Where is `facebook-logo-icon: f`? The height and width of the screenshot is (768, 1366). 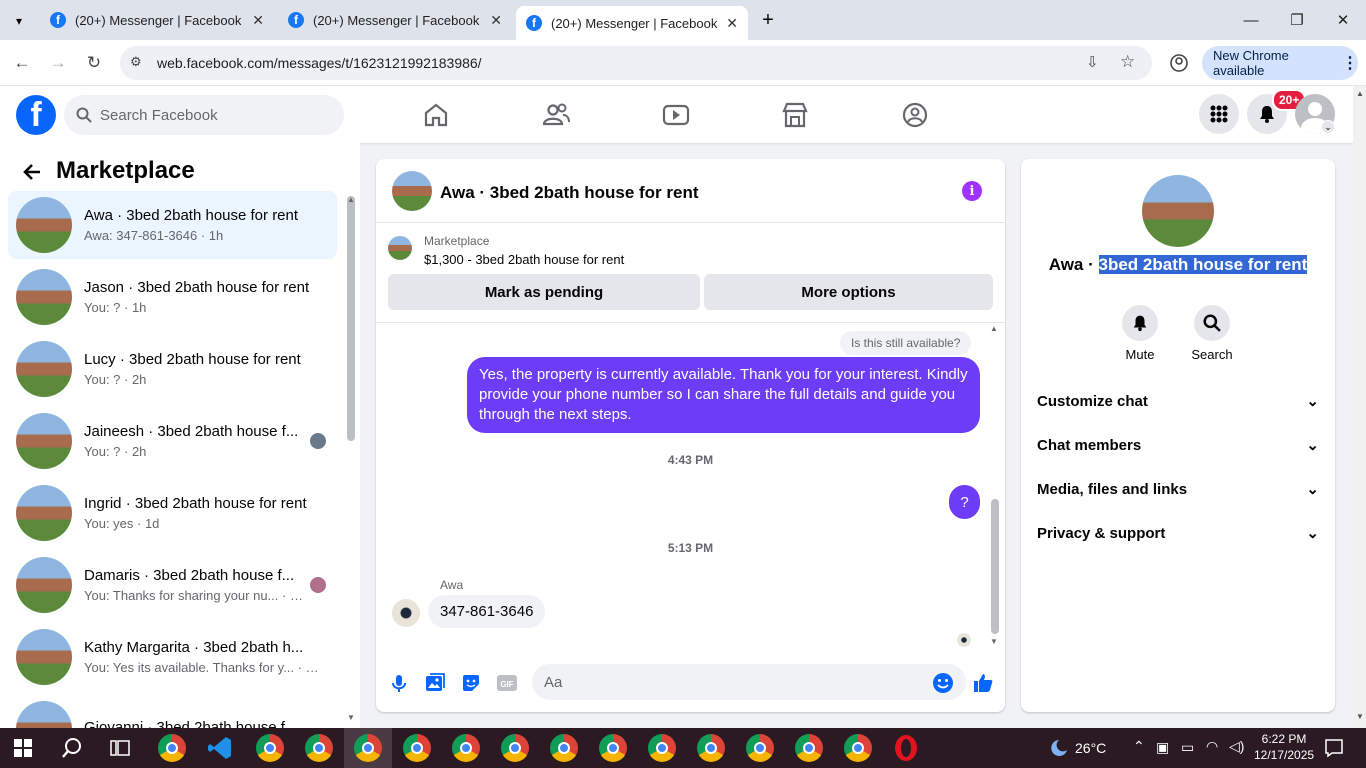 facebook-logo-icon: f is located at coordinates (36, 115).